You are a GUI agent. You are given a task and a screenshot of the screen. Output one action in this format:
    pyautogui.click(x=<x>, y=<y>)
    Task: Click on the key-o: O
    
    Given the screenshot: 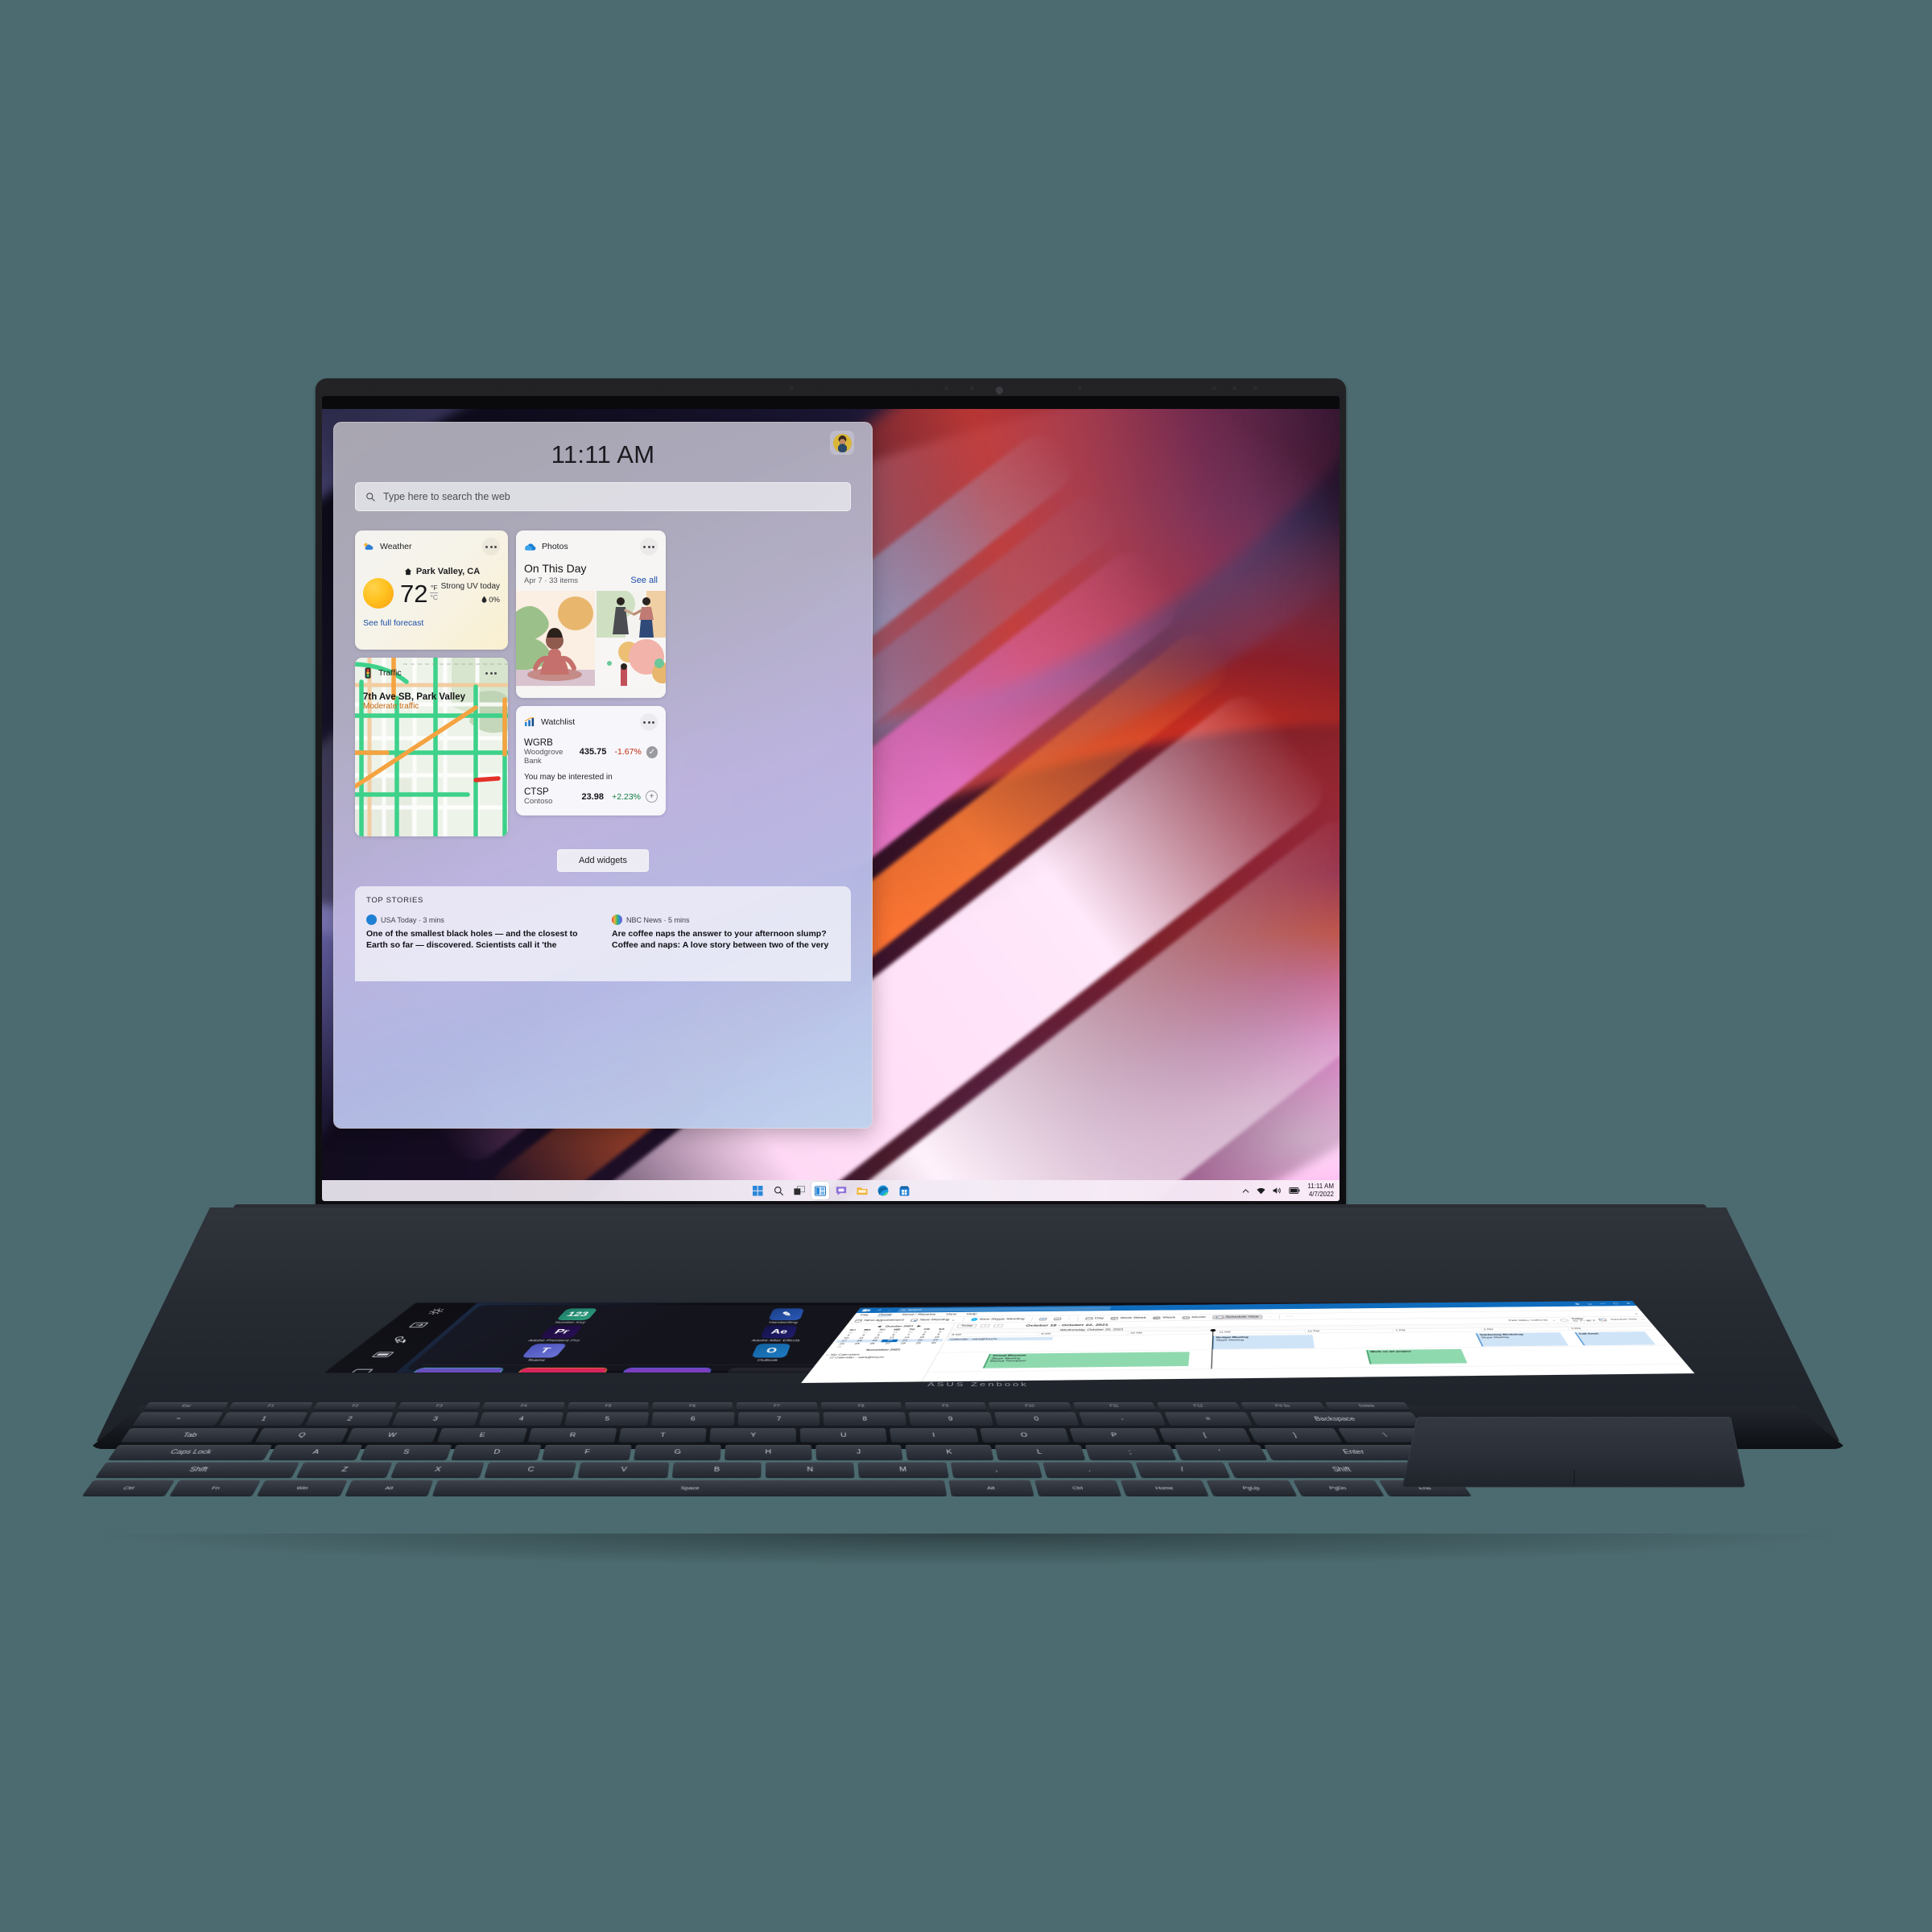 What is the action you would take?
    pyautogui.click(x=1024, y=1435)
    